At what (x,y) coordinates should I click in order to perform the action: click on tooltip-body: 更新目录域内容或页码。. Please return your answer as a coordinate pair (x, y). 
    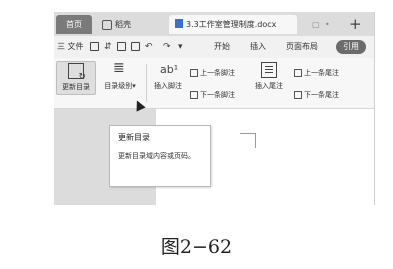
    Looking at the image, I should click on (156, 156).